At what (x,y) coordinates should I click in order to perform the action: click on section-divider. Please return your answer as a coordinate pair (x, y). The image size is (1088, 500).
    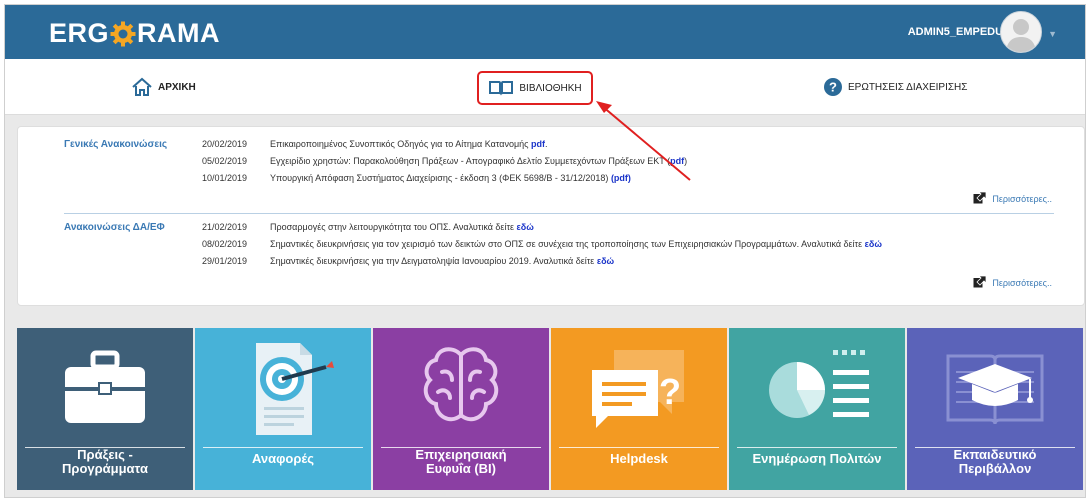
    Looking at the image, I should click on (559, 213).